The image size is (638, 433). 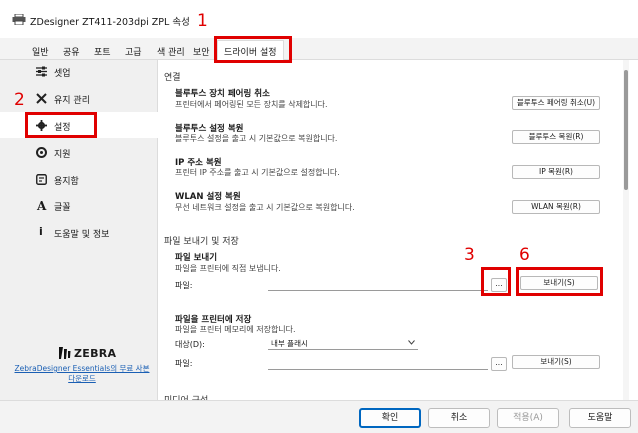 I want to click on info-icon: i, so click(x=41, y=231).